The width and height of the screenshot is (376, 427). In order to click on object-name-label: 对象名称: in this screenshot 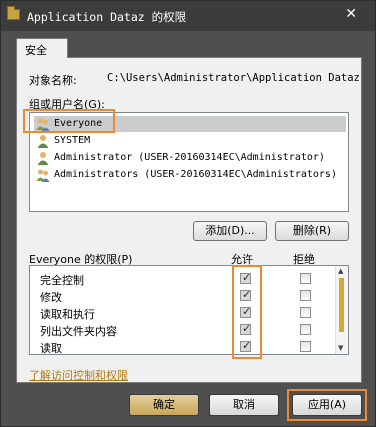, I will do `click(53, 80)`.